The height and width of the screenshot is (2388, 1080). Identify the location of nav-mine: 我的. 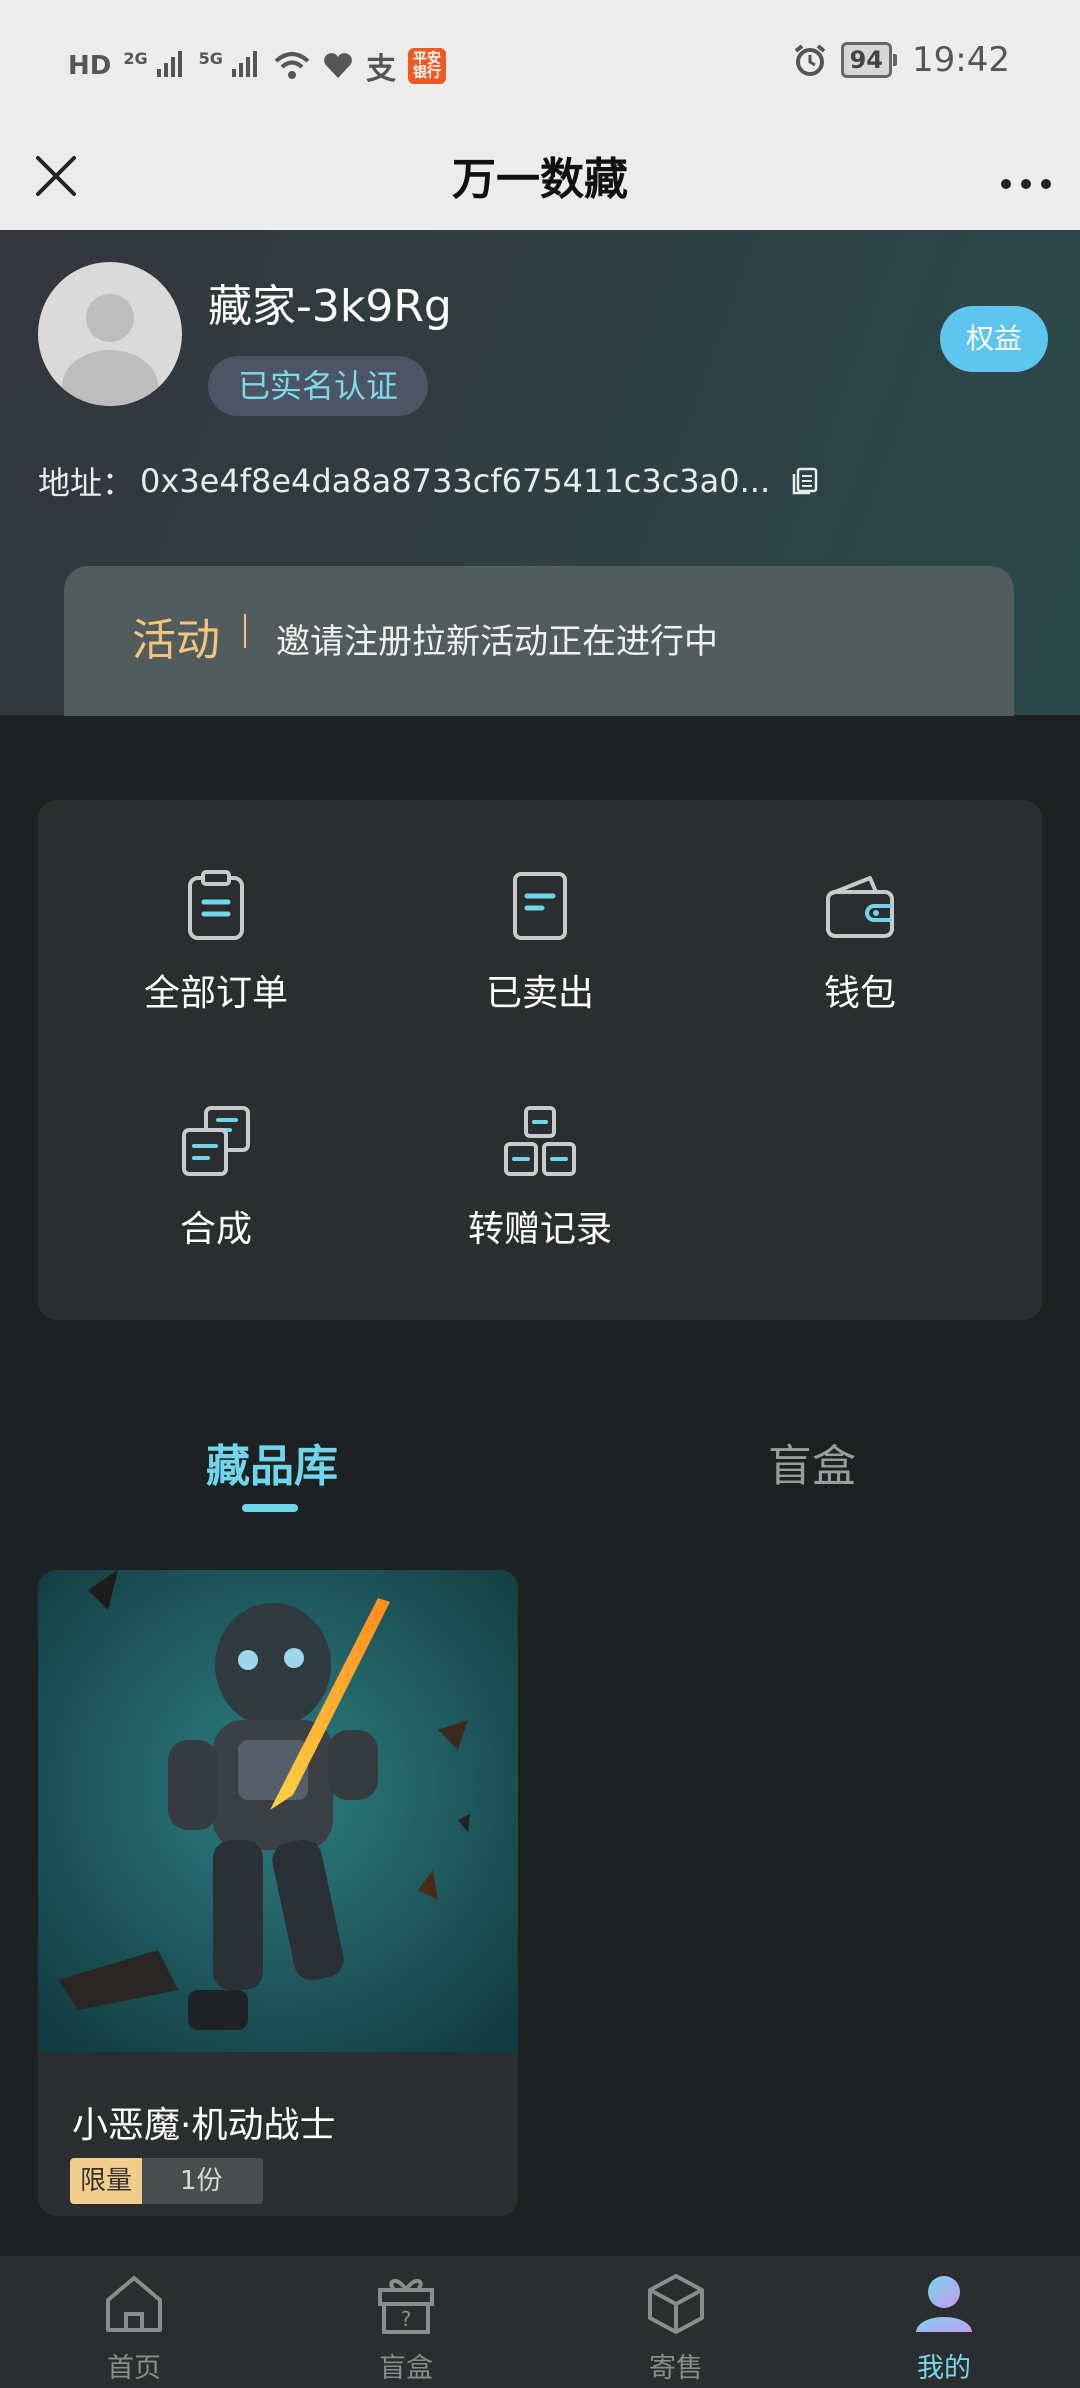
(944, 2327).